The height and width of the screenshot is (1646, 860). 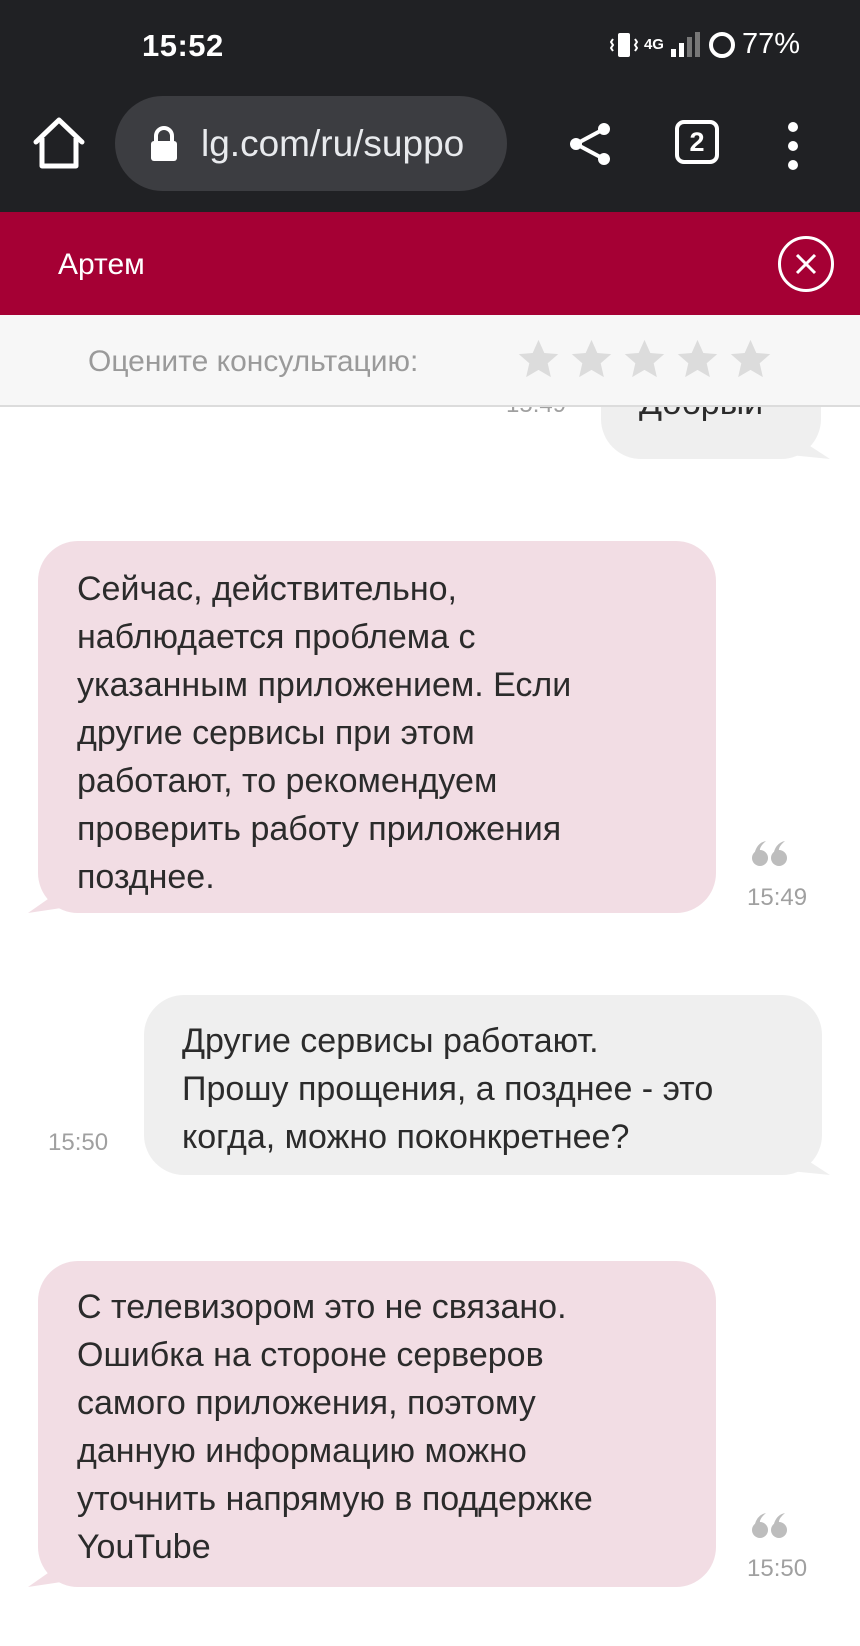 I want to click on agent-name: Артем, so click(x=101, y=264).